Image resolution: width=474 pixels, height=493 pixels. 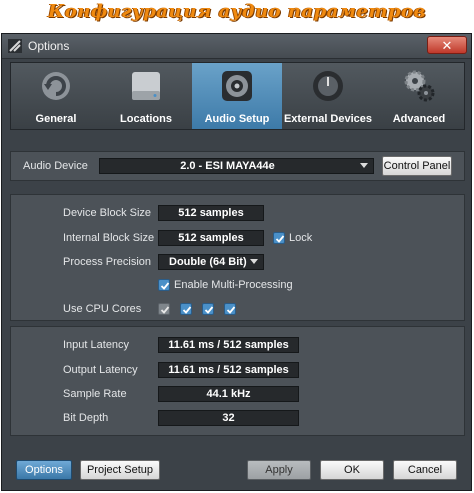 What do you see at coordinates (237, 119) in the screenshot?
I see `tab-label: Audio Setup` at bounding box center [237, 119].